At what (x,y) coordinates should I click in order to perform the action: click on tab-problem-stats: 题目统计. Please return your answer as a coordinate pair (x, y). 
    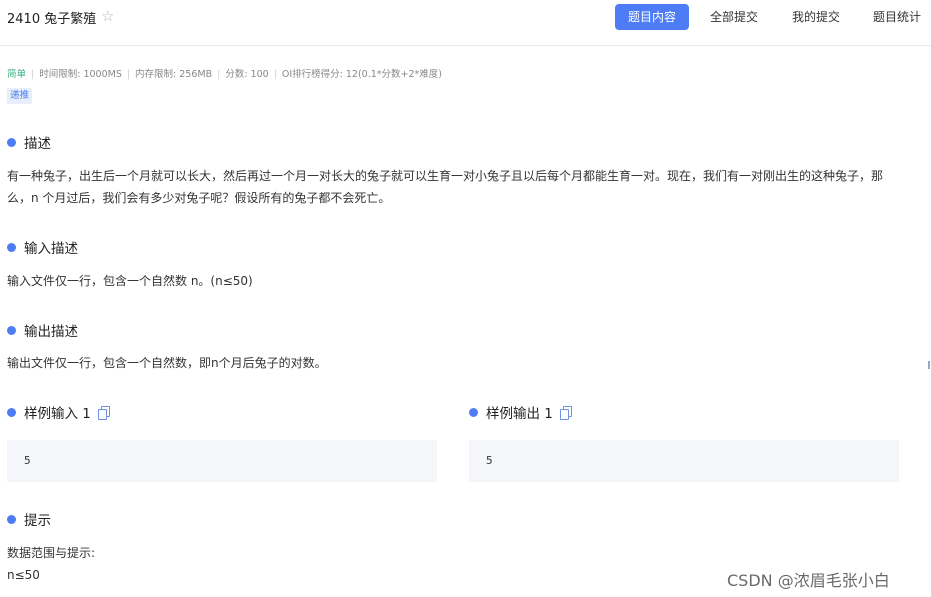
    Looking at the image, I should click on (896, 17).